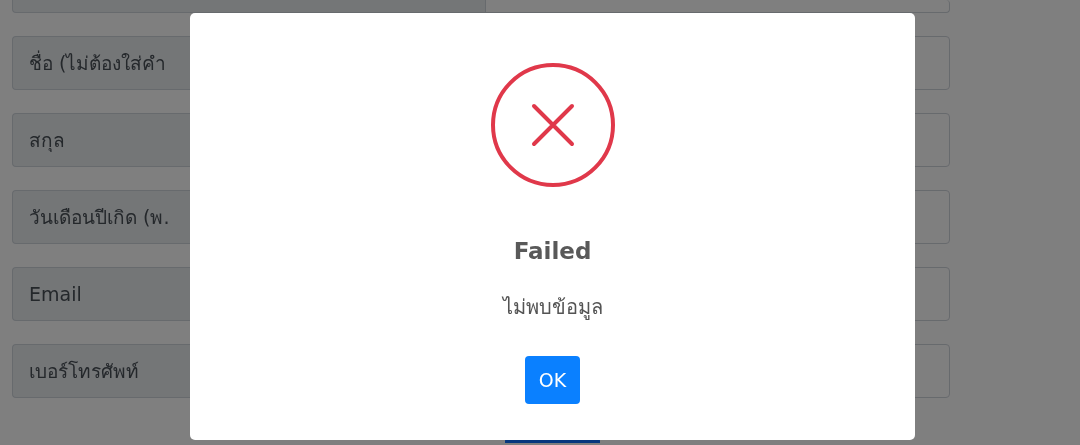 Image resolution: width=1080 pixels, height=445 pixels. Describe the element at coordinates (552, 251) in the screenshot. I see `dialog-title: Failed` at that location.